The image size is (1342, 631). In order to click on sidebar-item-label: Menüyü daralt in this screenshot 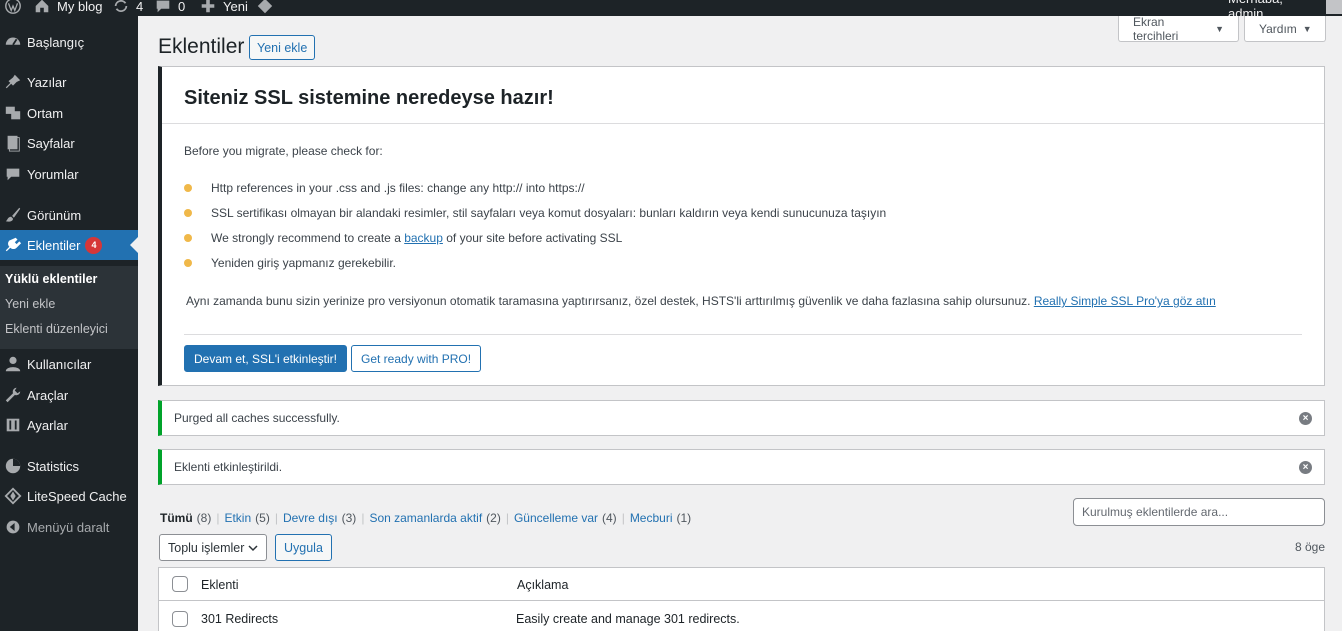, I will do `click(68, 527)`.